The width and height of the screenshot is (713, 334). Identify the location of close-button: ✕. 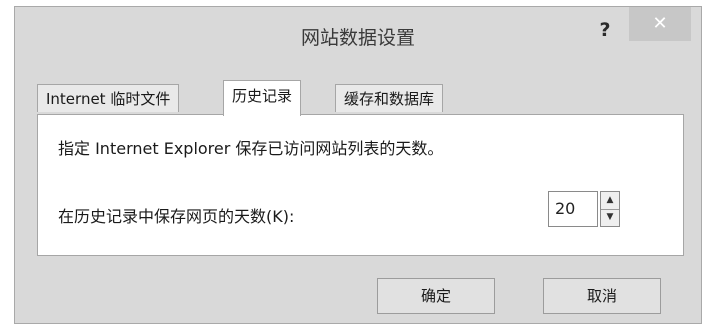
(660, 24).